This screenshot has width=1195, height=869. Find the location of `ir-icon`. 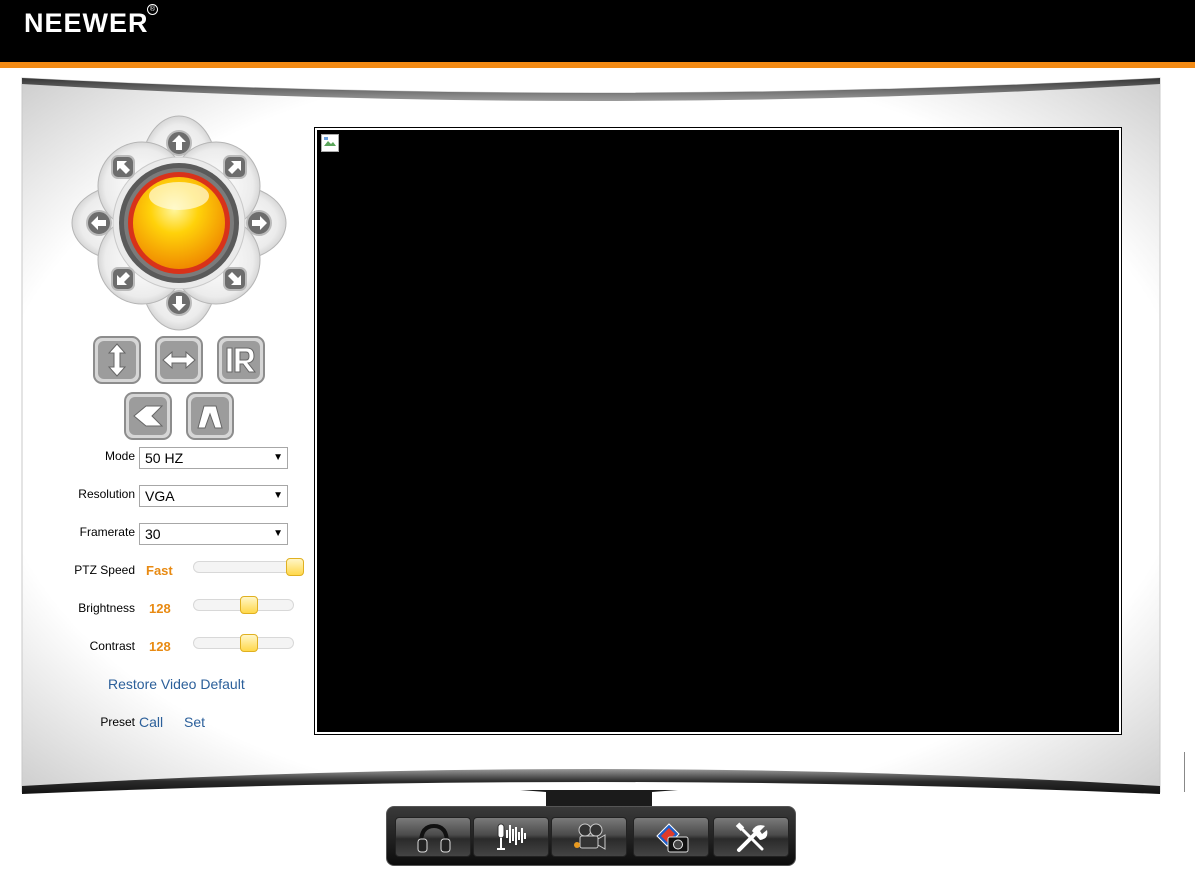

ir-icon is located at coordinates (241, 360).